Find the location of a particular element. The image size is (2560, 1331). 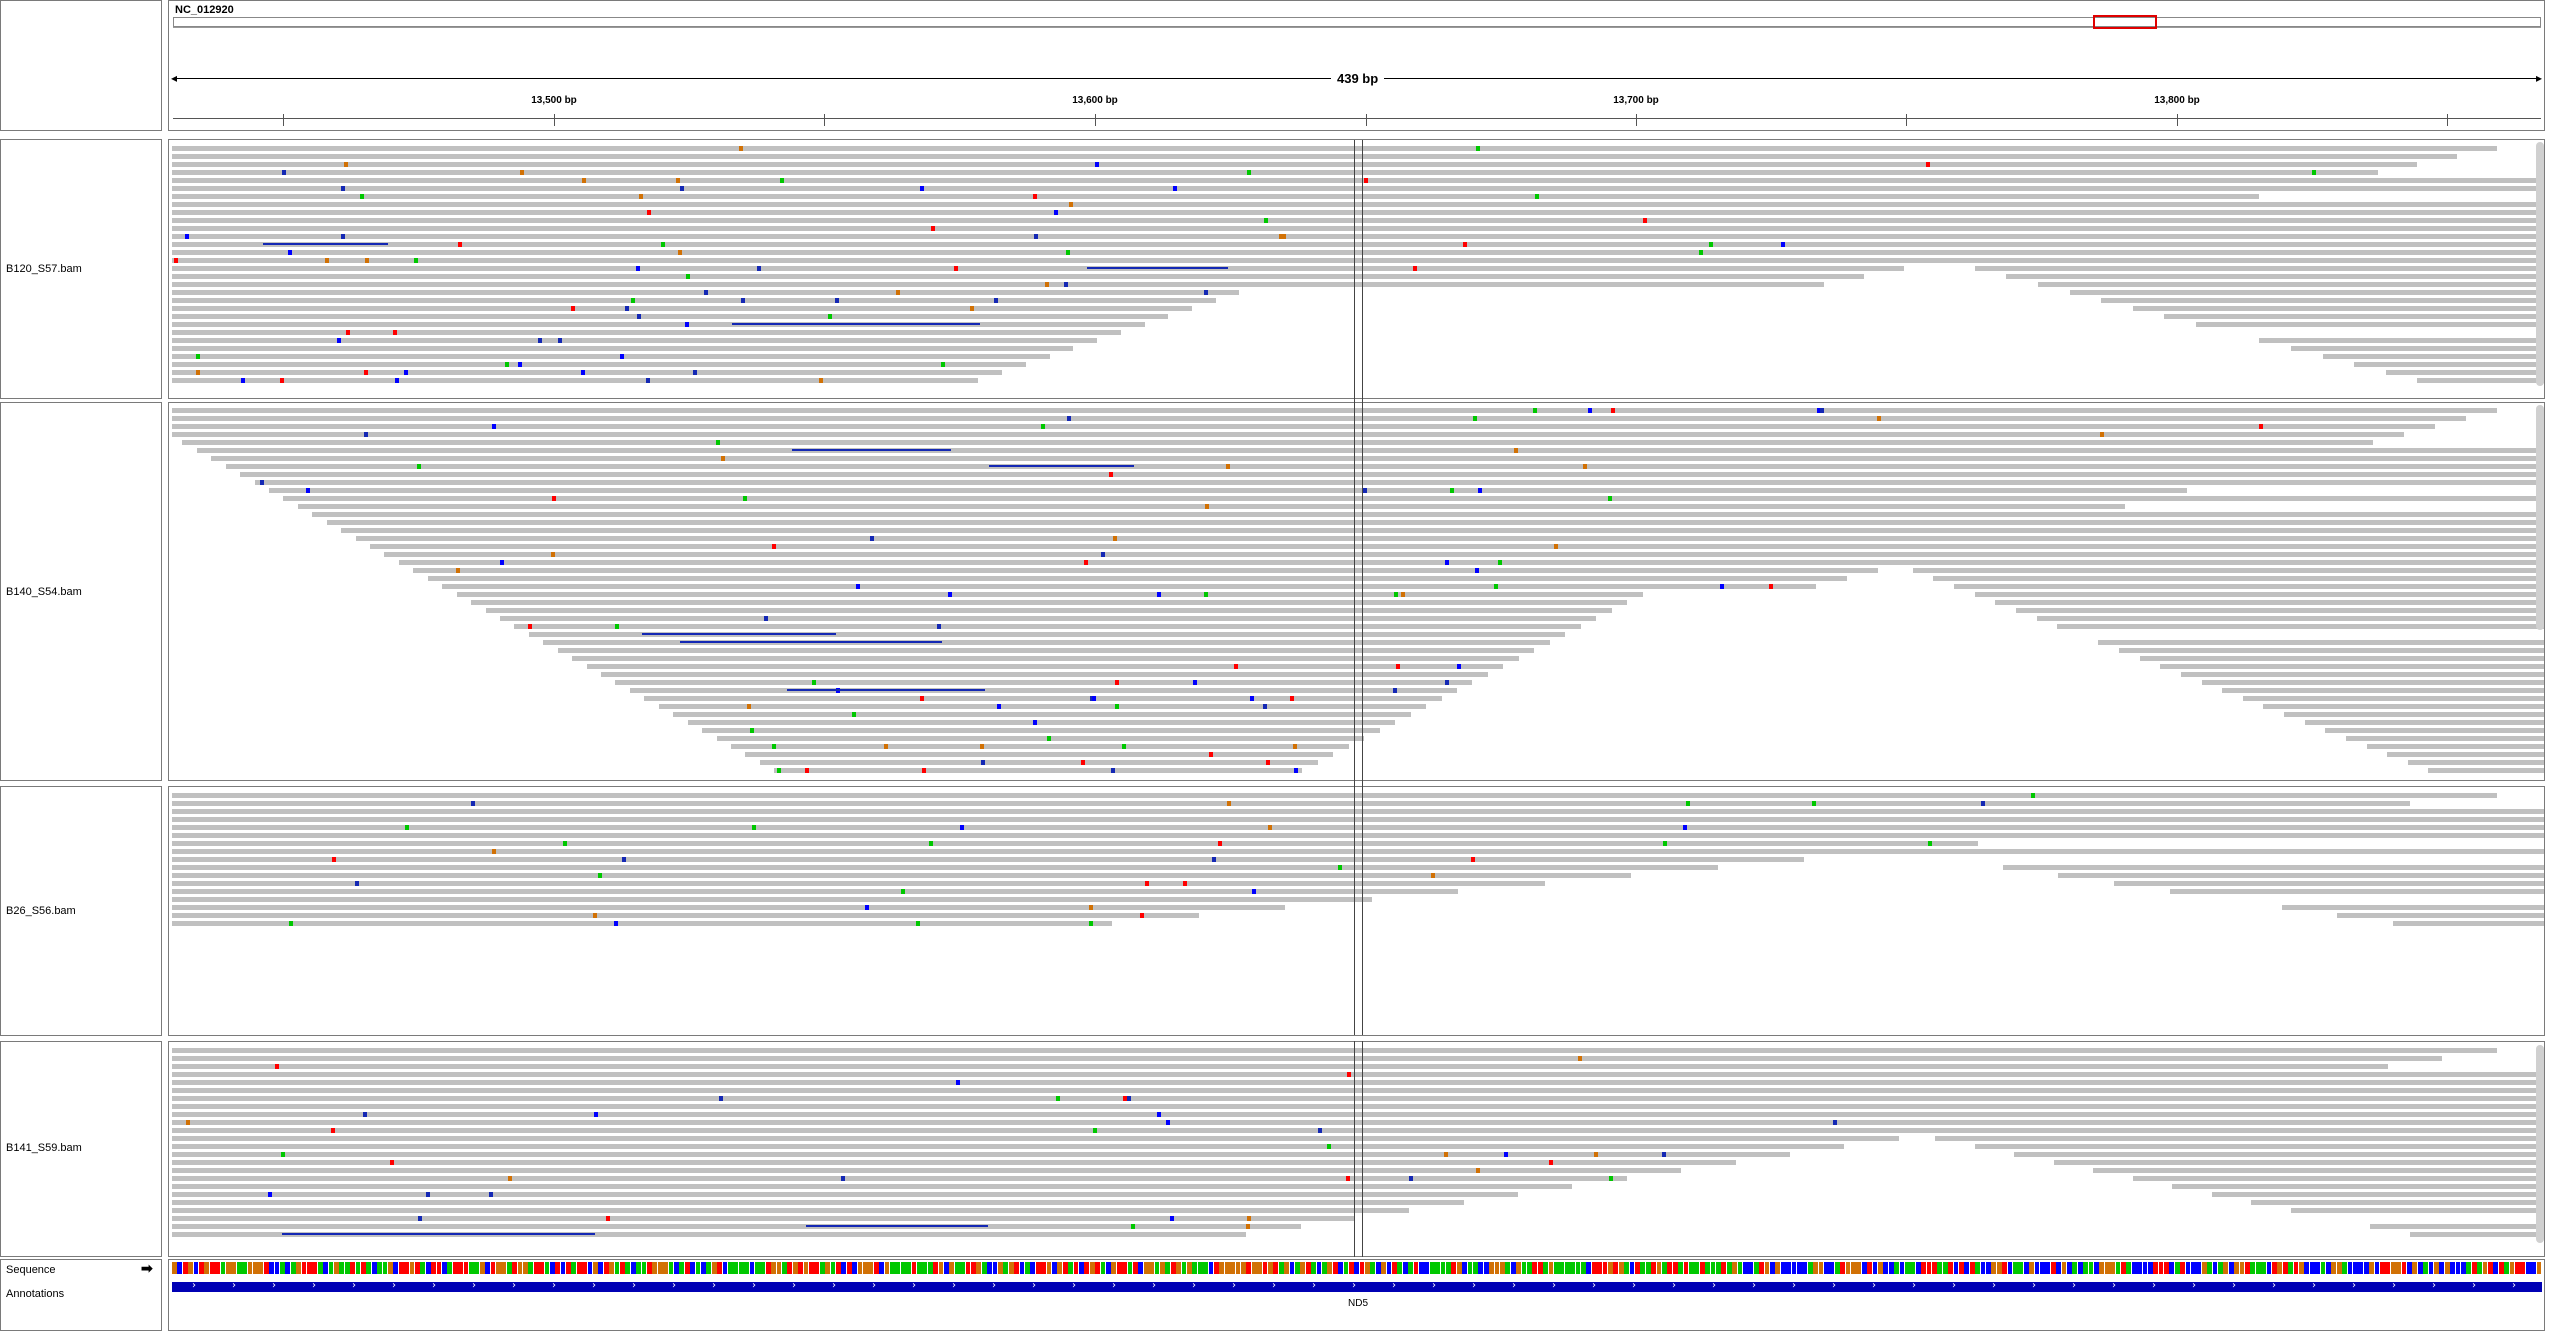

sequence-track-label: Sequence is located at coordinates (31, 1270).